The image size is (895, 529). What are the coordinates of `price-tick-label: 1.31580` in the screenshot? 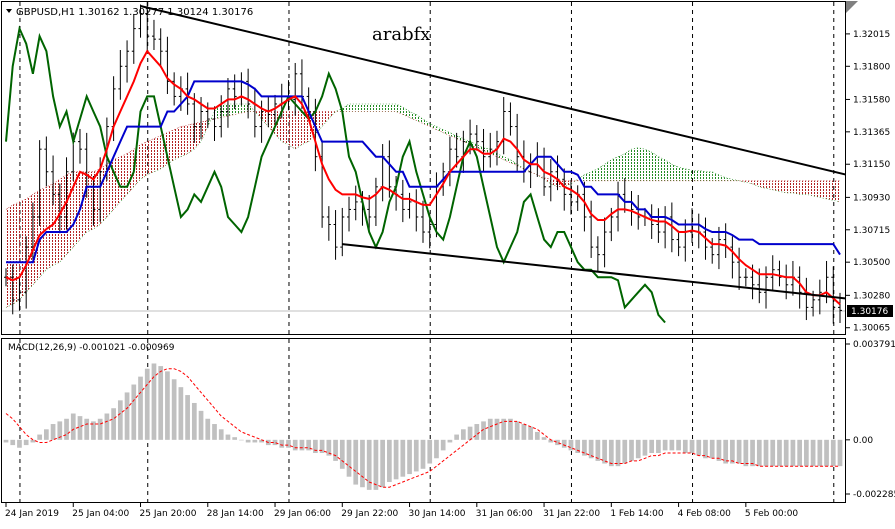 It's located at (871, 100).